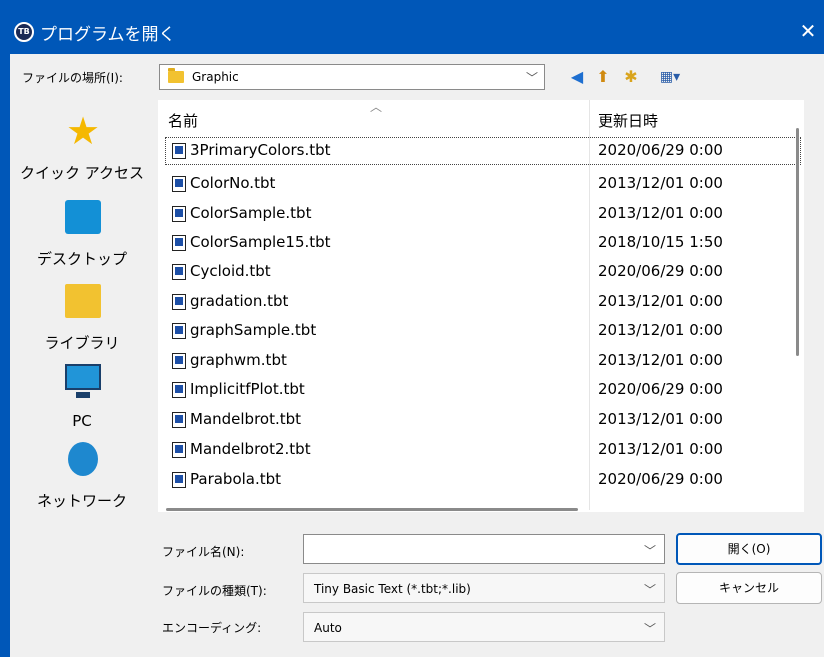 The height and width of the screenshot is (657, 824). What do you see at coordinates (83, 395) in the screenshot?
I see `pc-stand` at bounding box center [83, 395].